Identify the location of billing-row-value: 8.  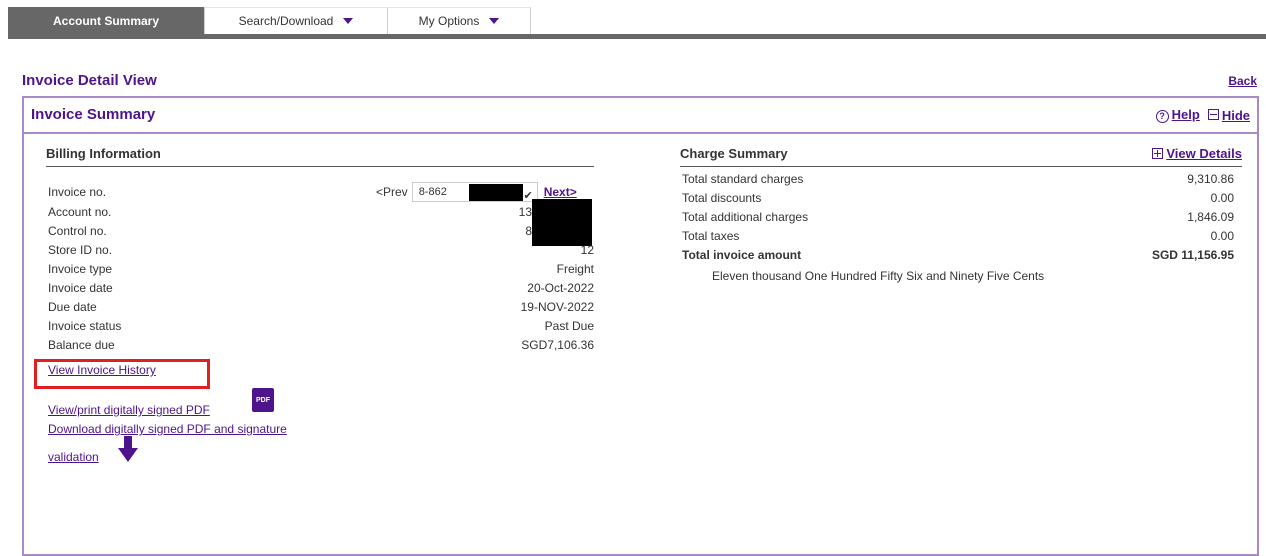
(528, 231).